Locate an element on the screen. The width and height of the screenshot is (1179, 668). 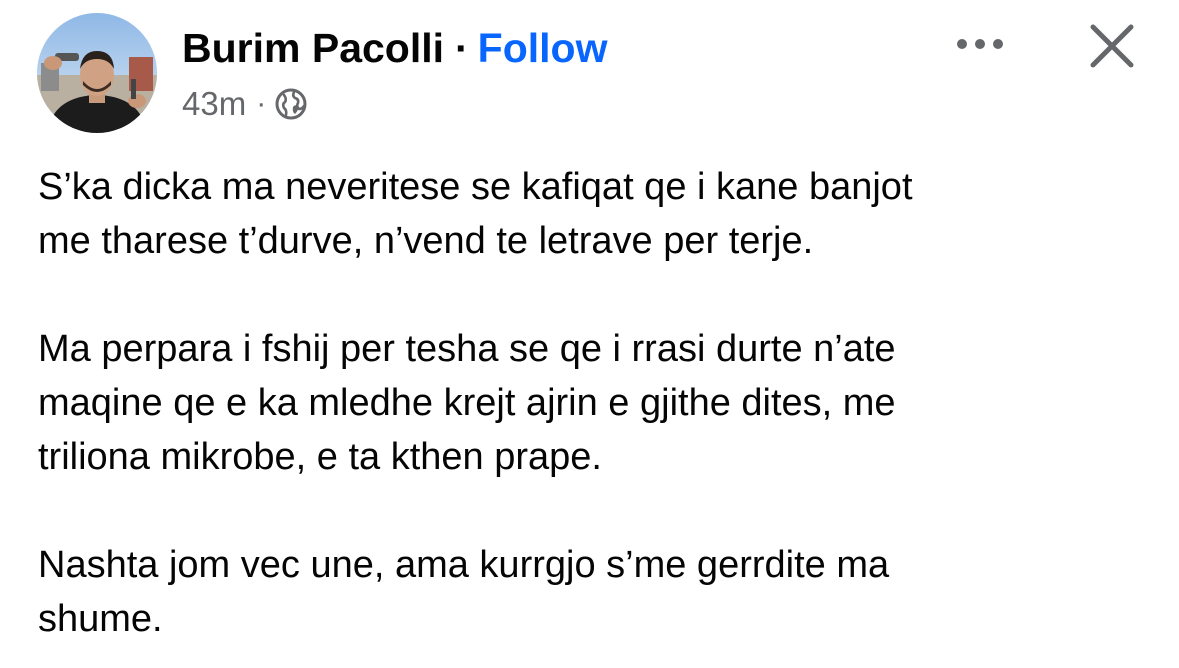
author-line: Burim Pacolli · Follow is located at coordinates (394, 48).